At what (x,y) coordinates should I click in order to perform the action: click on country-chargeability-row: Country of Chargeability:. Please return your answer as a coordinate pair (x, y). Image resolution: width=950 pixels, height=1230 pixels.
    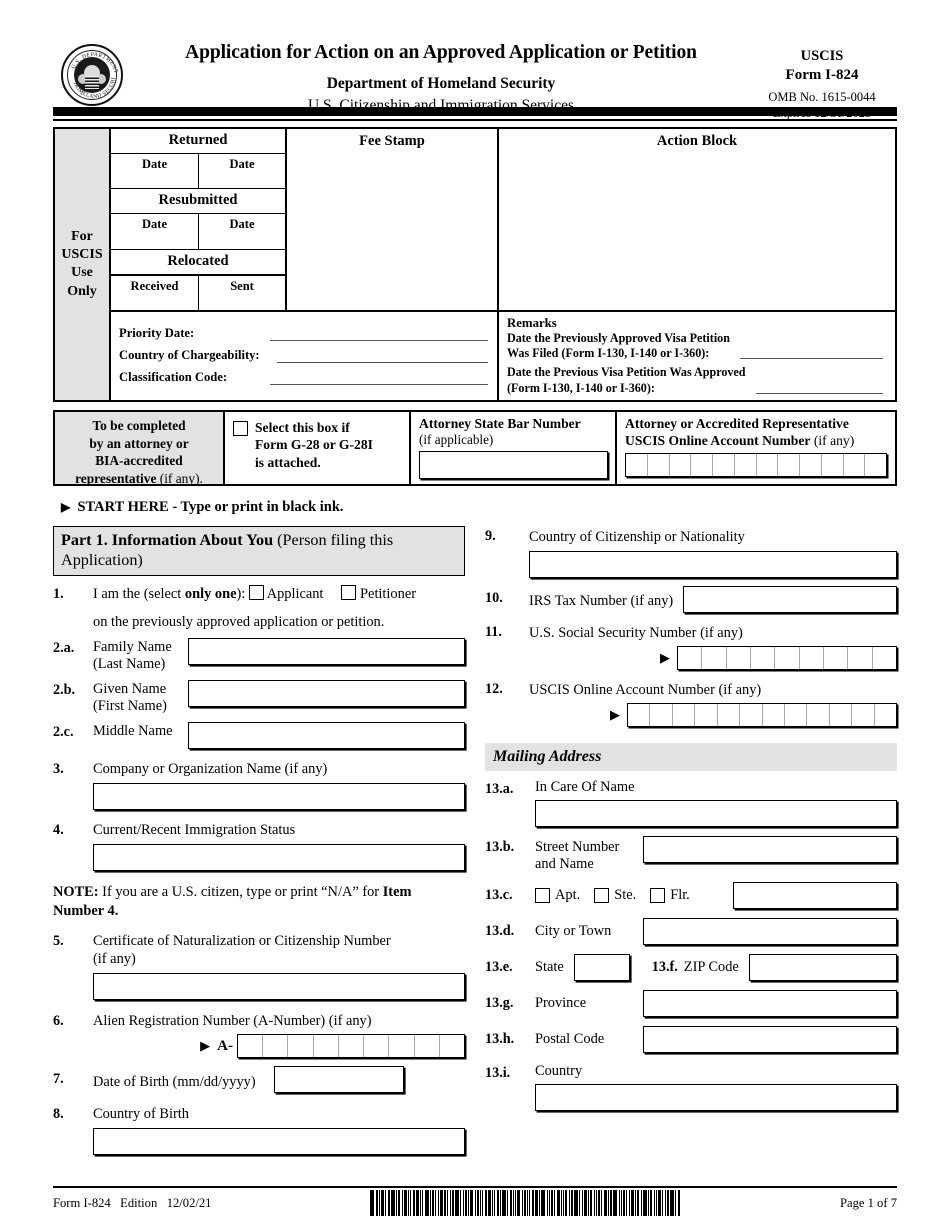
    Looking at the image, I should click on (308, 355).